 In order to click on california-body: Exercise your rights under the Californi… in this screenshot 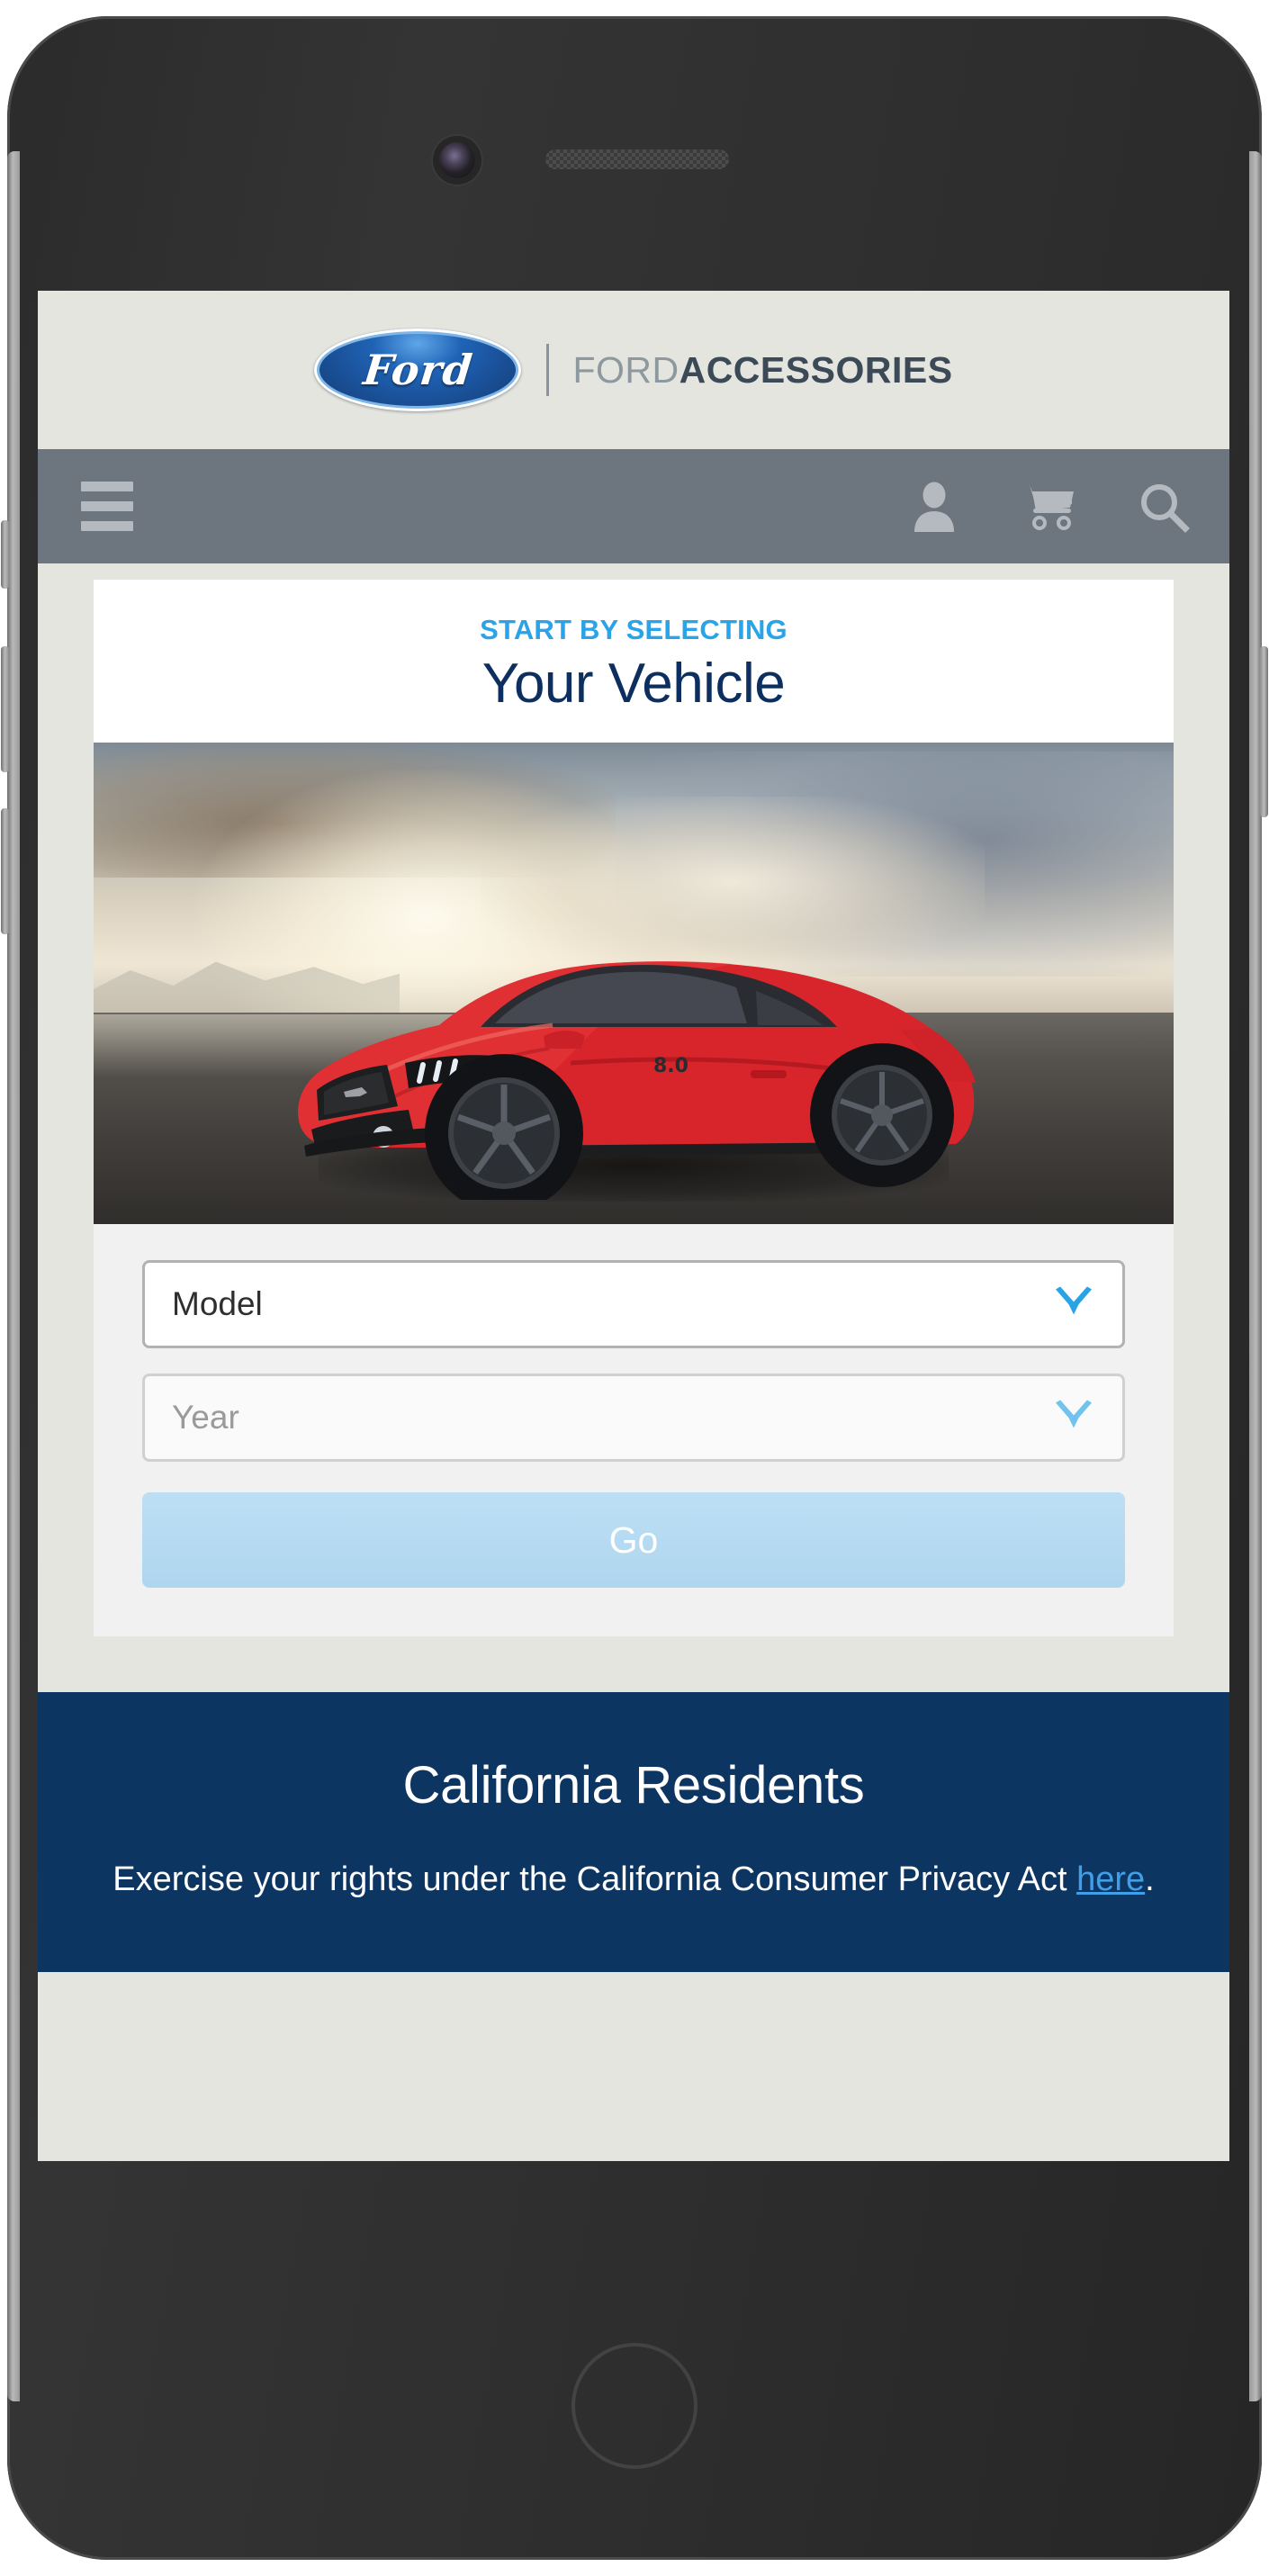, I will do `click(633, 1880)`.